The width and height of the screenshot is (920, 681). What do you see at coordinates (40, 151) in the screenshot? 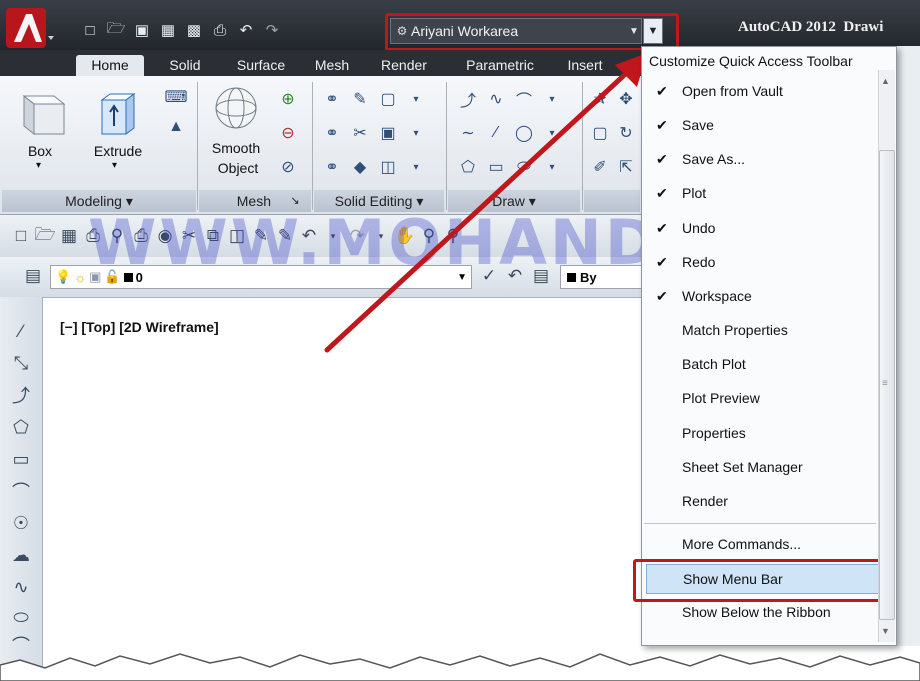
I see `box-label: Box` at bounding box center [40, 151].